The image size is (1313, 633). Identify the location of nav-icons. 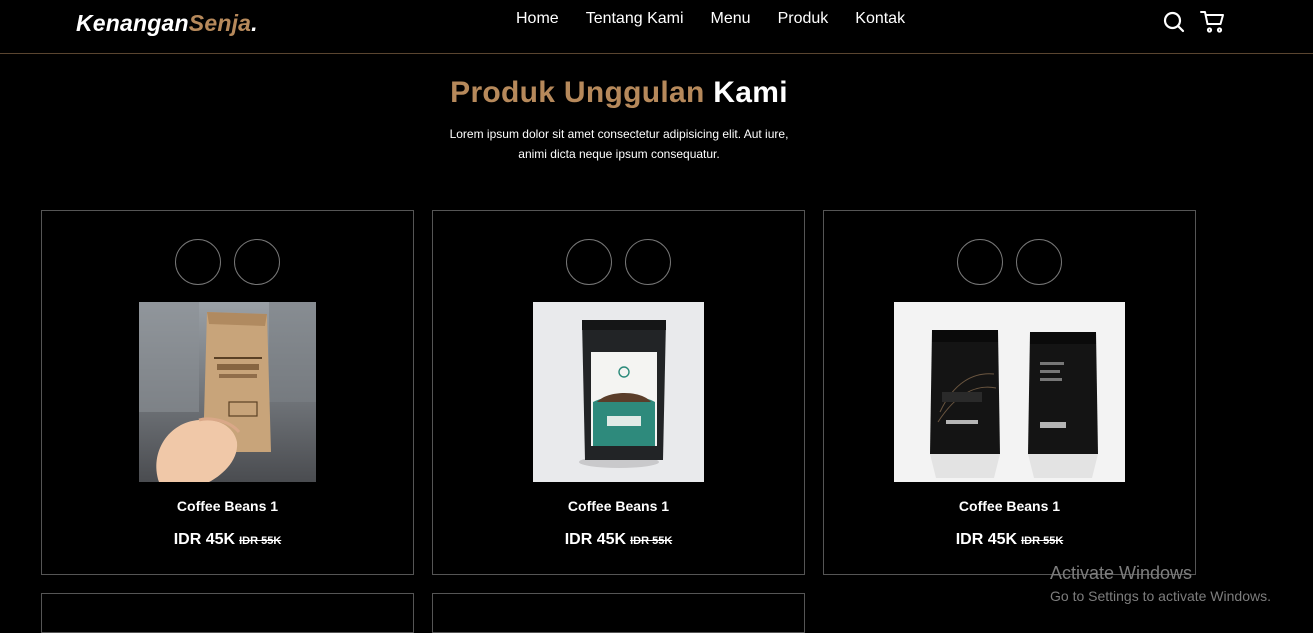
(1193, 22).